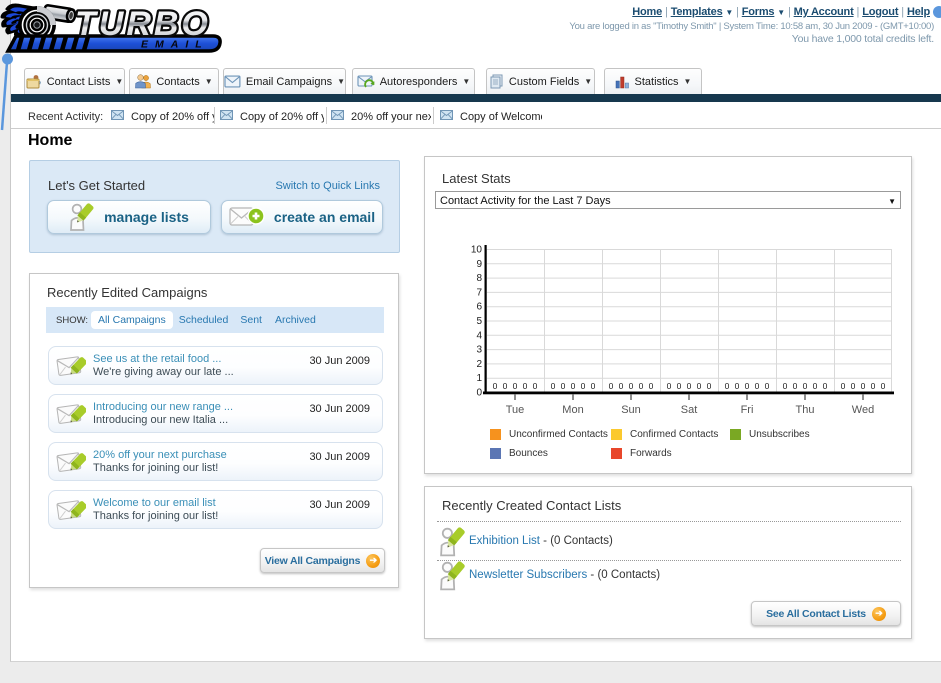  I want to click on svg-text: 10, so click(477, 250).